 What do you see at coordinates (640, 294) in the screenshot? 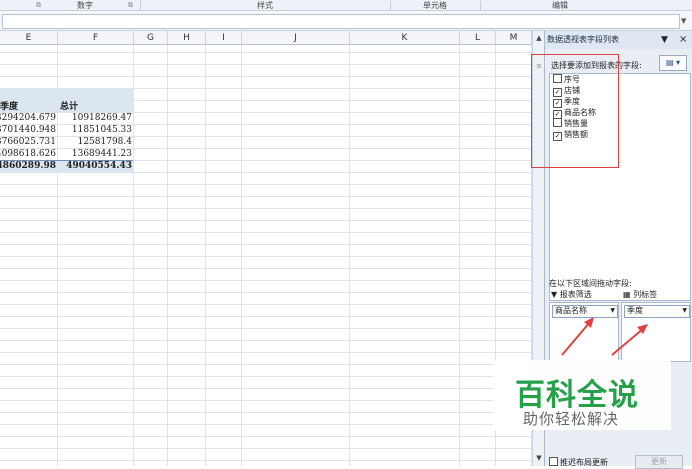
I see `column-labels-header: ▦ 列标签` at bounding box center [640, 294].